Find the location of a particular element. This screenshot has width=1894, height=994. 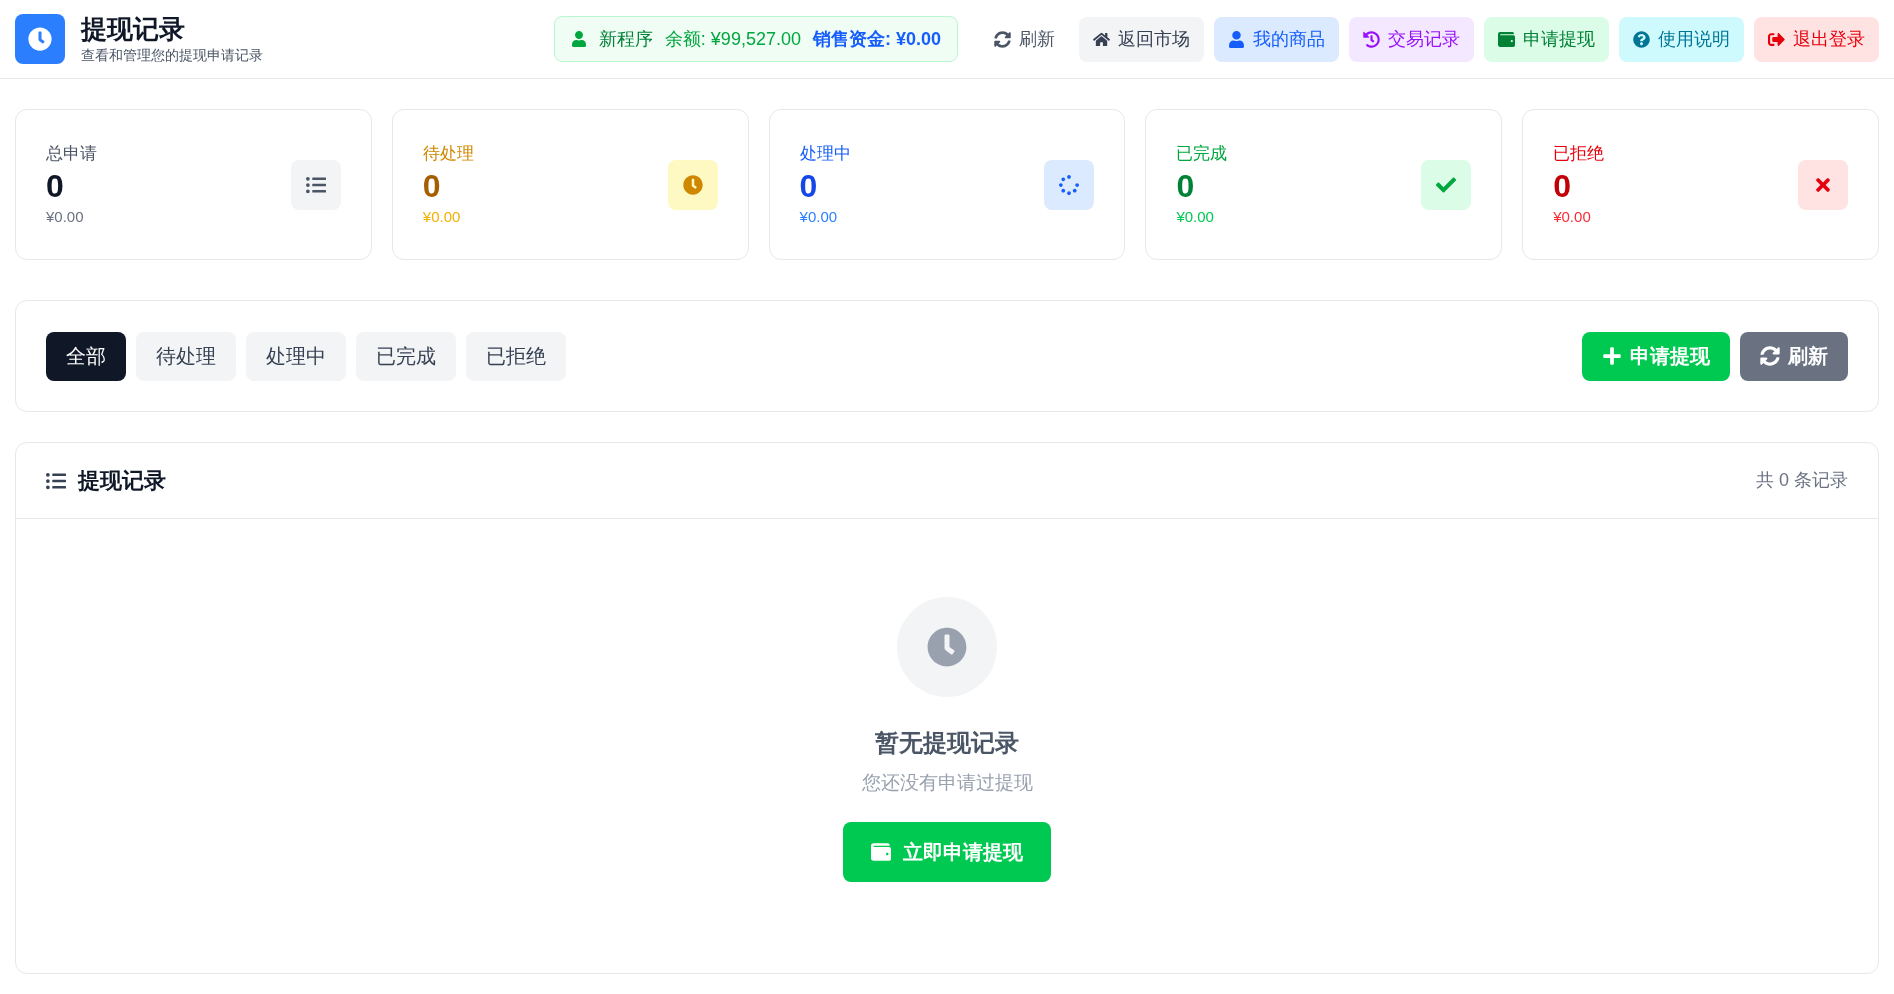

empty-title: 暂无提现记录 is located at coordinates (947, 743).